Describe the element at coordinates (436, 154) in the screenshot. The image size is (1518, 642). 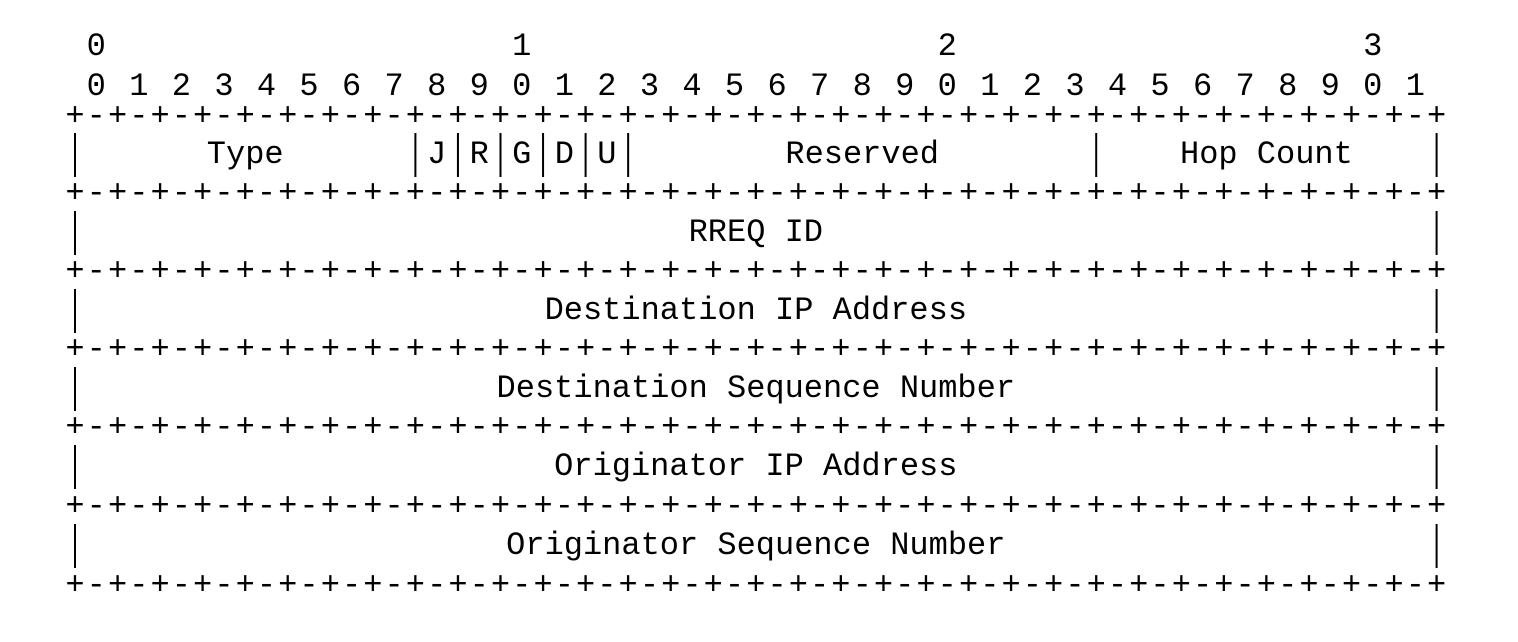
I see `field-j: J` at that location.